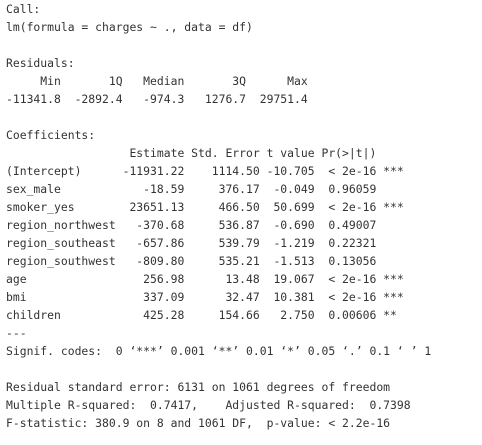  What do you see at coordinates (40, 63) in the screenshot?
I see `residuals-header: Residuals:` at bounding box center [40, 63].